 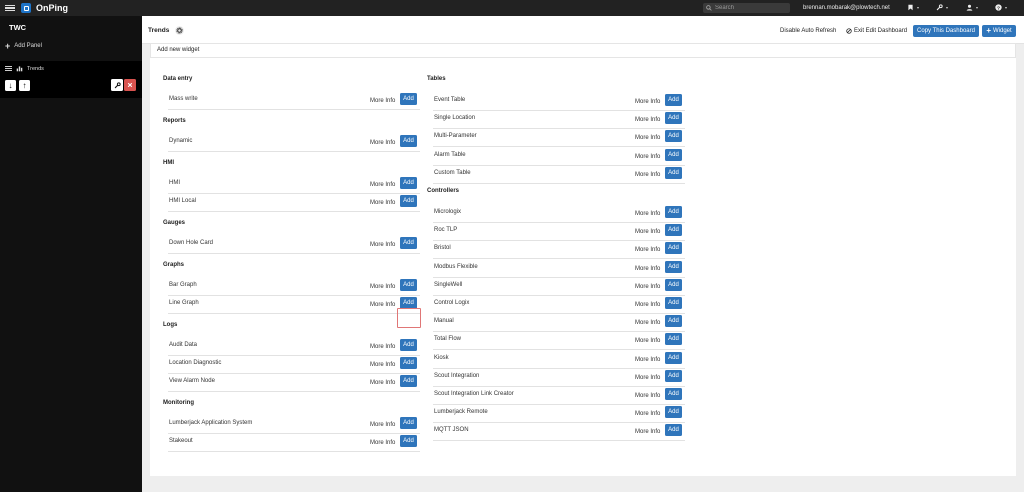 What do you see at coordinates (294, 245) in the screenshot?
I see `widget-row: Down Hole Card More Info Add` at bounding box center [294, 245].